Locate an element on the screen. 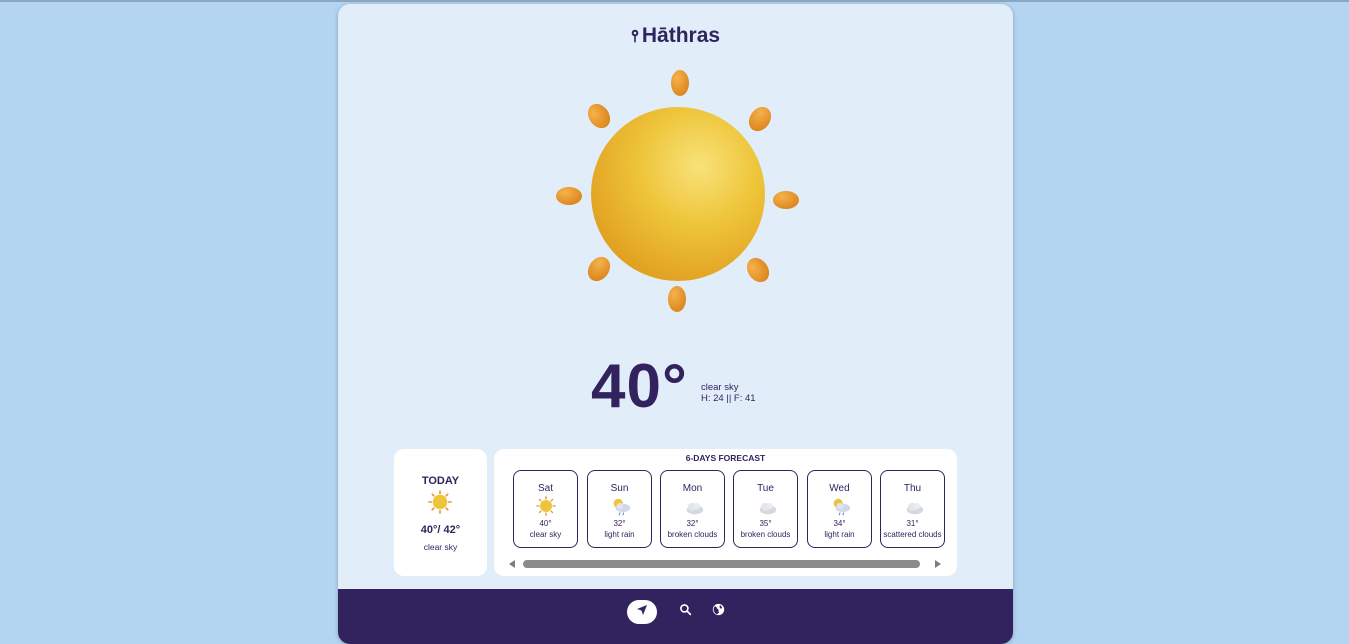 This screenshot has height=644, width=1349. today-panel: TODAY 40°/ 42° clear sky is located at coordinates (440, 512).